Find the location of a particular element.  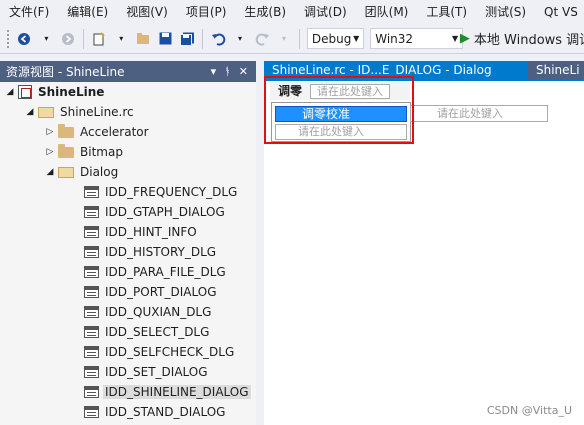

folder-icon is located at coordinates (66, 130).